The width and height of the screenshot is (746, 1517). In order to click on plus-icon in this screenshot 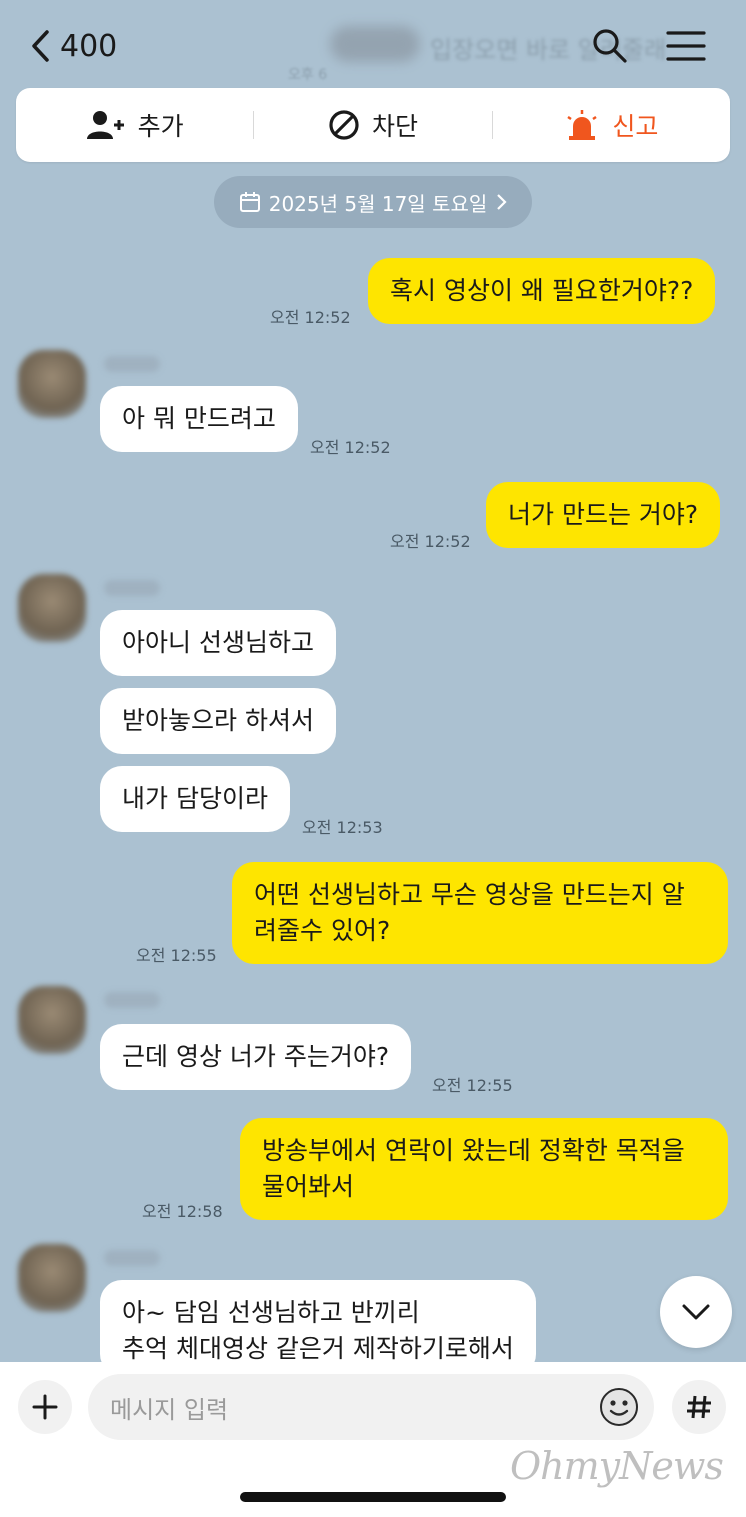, I will do `click(45, 1407)`.